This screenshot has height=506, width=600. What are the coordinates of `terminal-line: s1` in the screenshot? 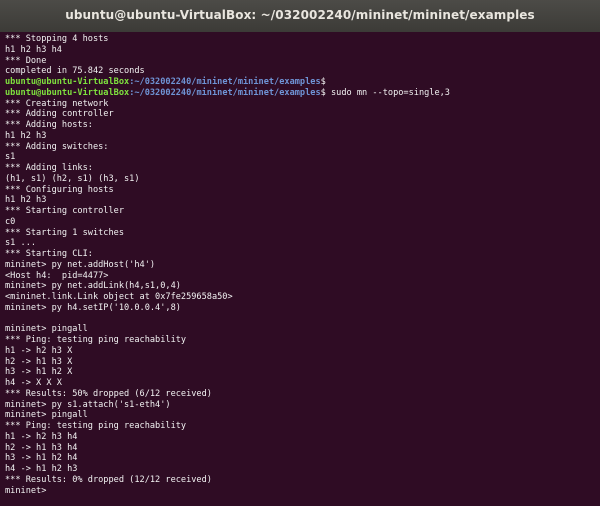 It's located at (10, 157).